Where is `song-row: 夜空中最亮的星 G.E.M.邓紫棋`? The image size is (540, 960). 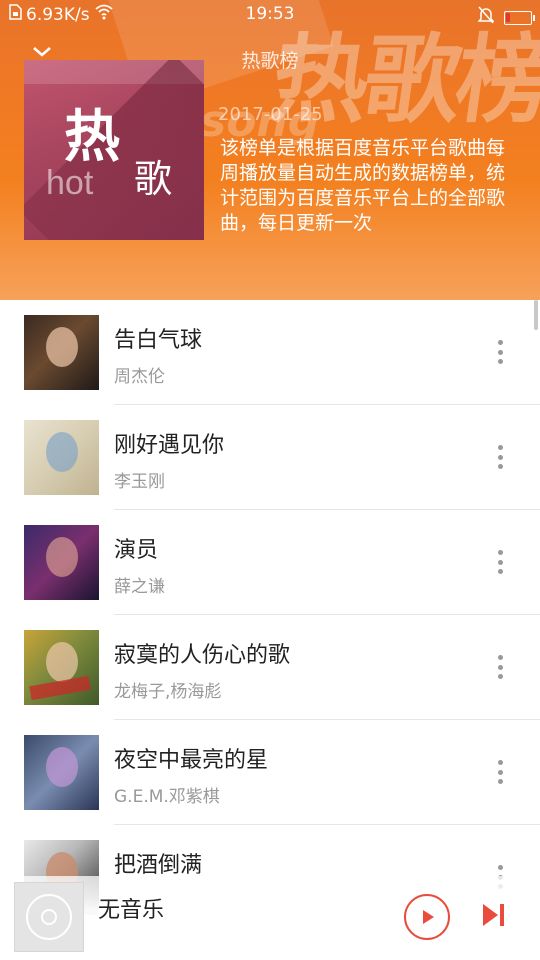
song-row: 夜空中最亮的星 G.E.M.邓紫棋 is located at coordinates (270, 772).